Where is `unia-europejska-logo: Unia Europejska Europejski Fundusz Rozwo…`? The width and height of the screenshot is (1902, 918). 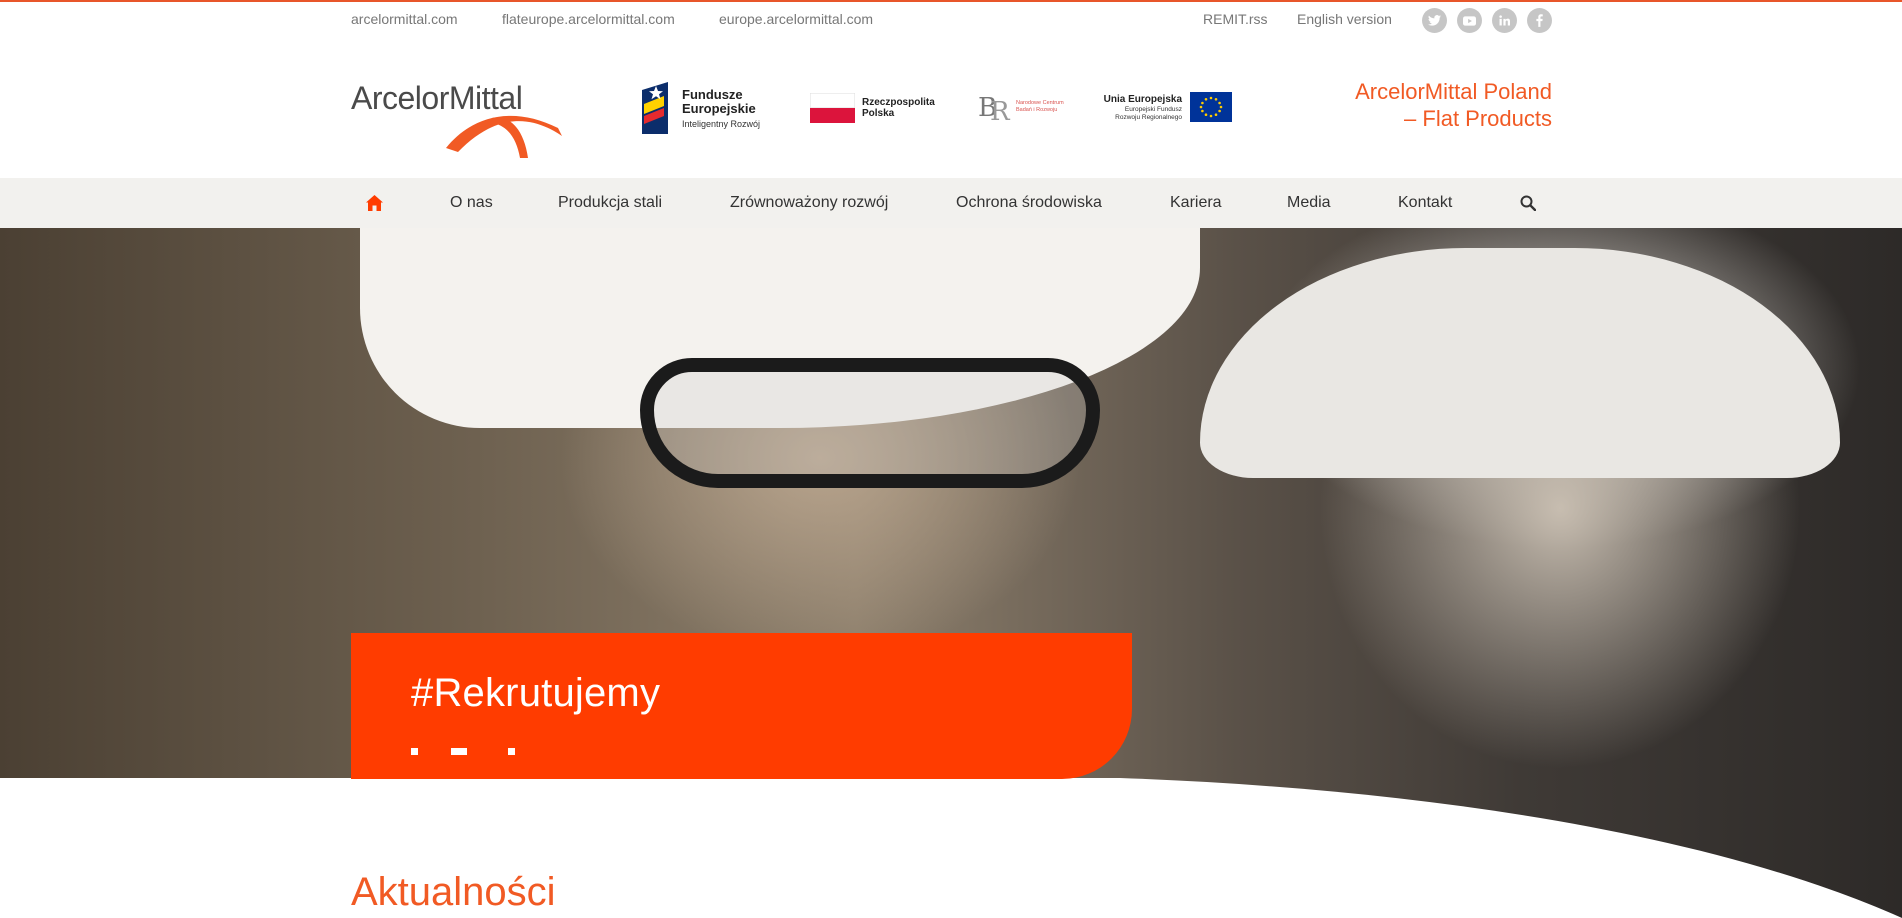
unia-europejska-logo: Unia Europejska Europejski Fundusz Rozwo… is located at coordinates (1167, 109).